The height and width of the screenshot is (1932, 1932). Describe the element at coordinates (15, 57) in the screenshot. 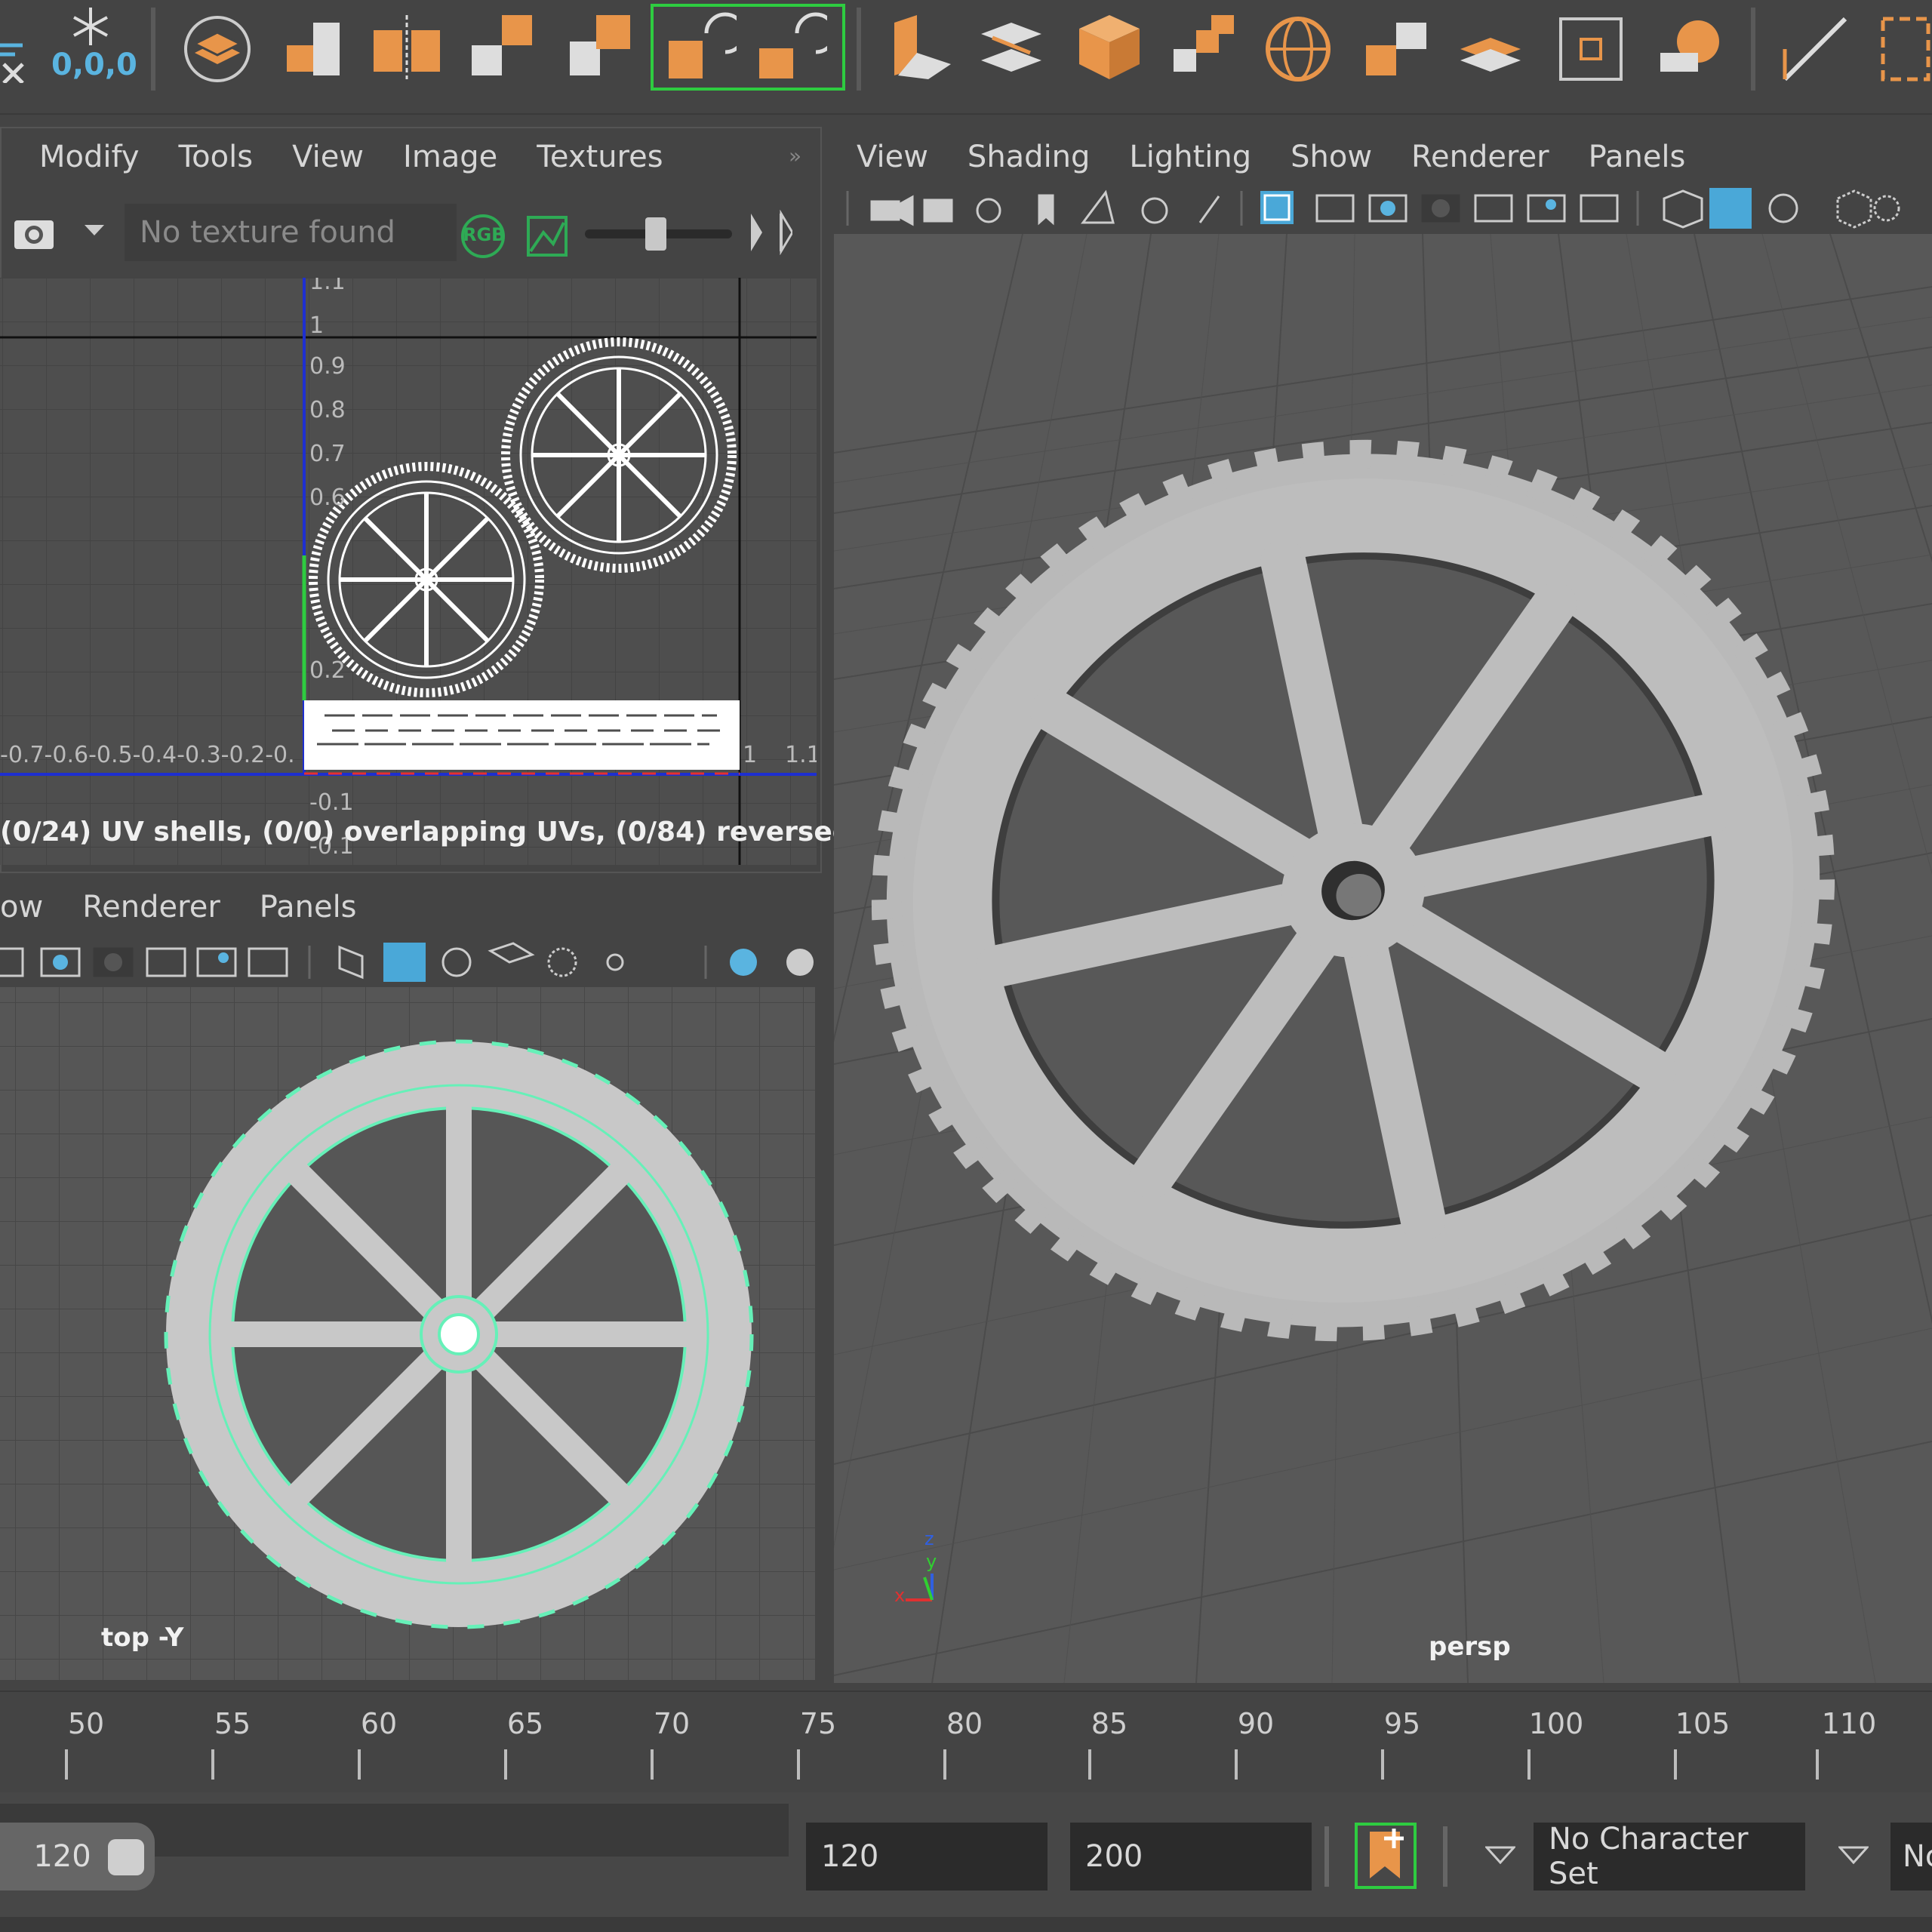

I see `clear-icon` at that location.